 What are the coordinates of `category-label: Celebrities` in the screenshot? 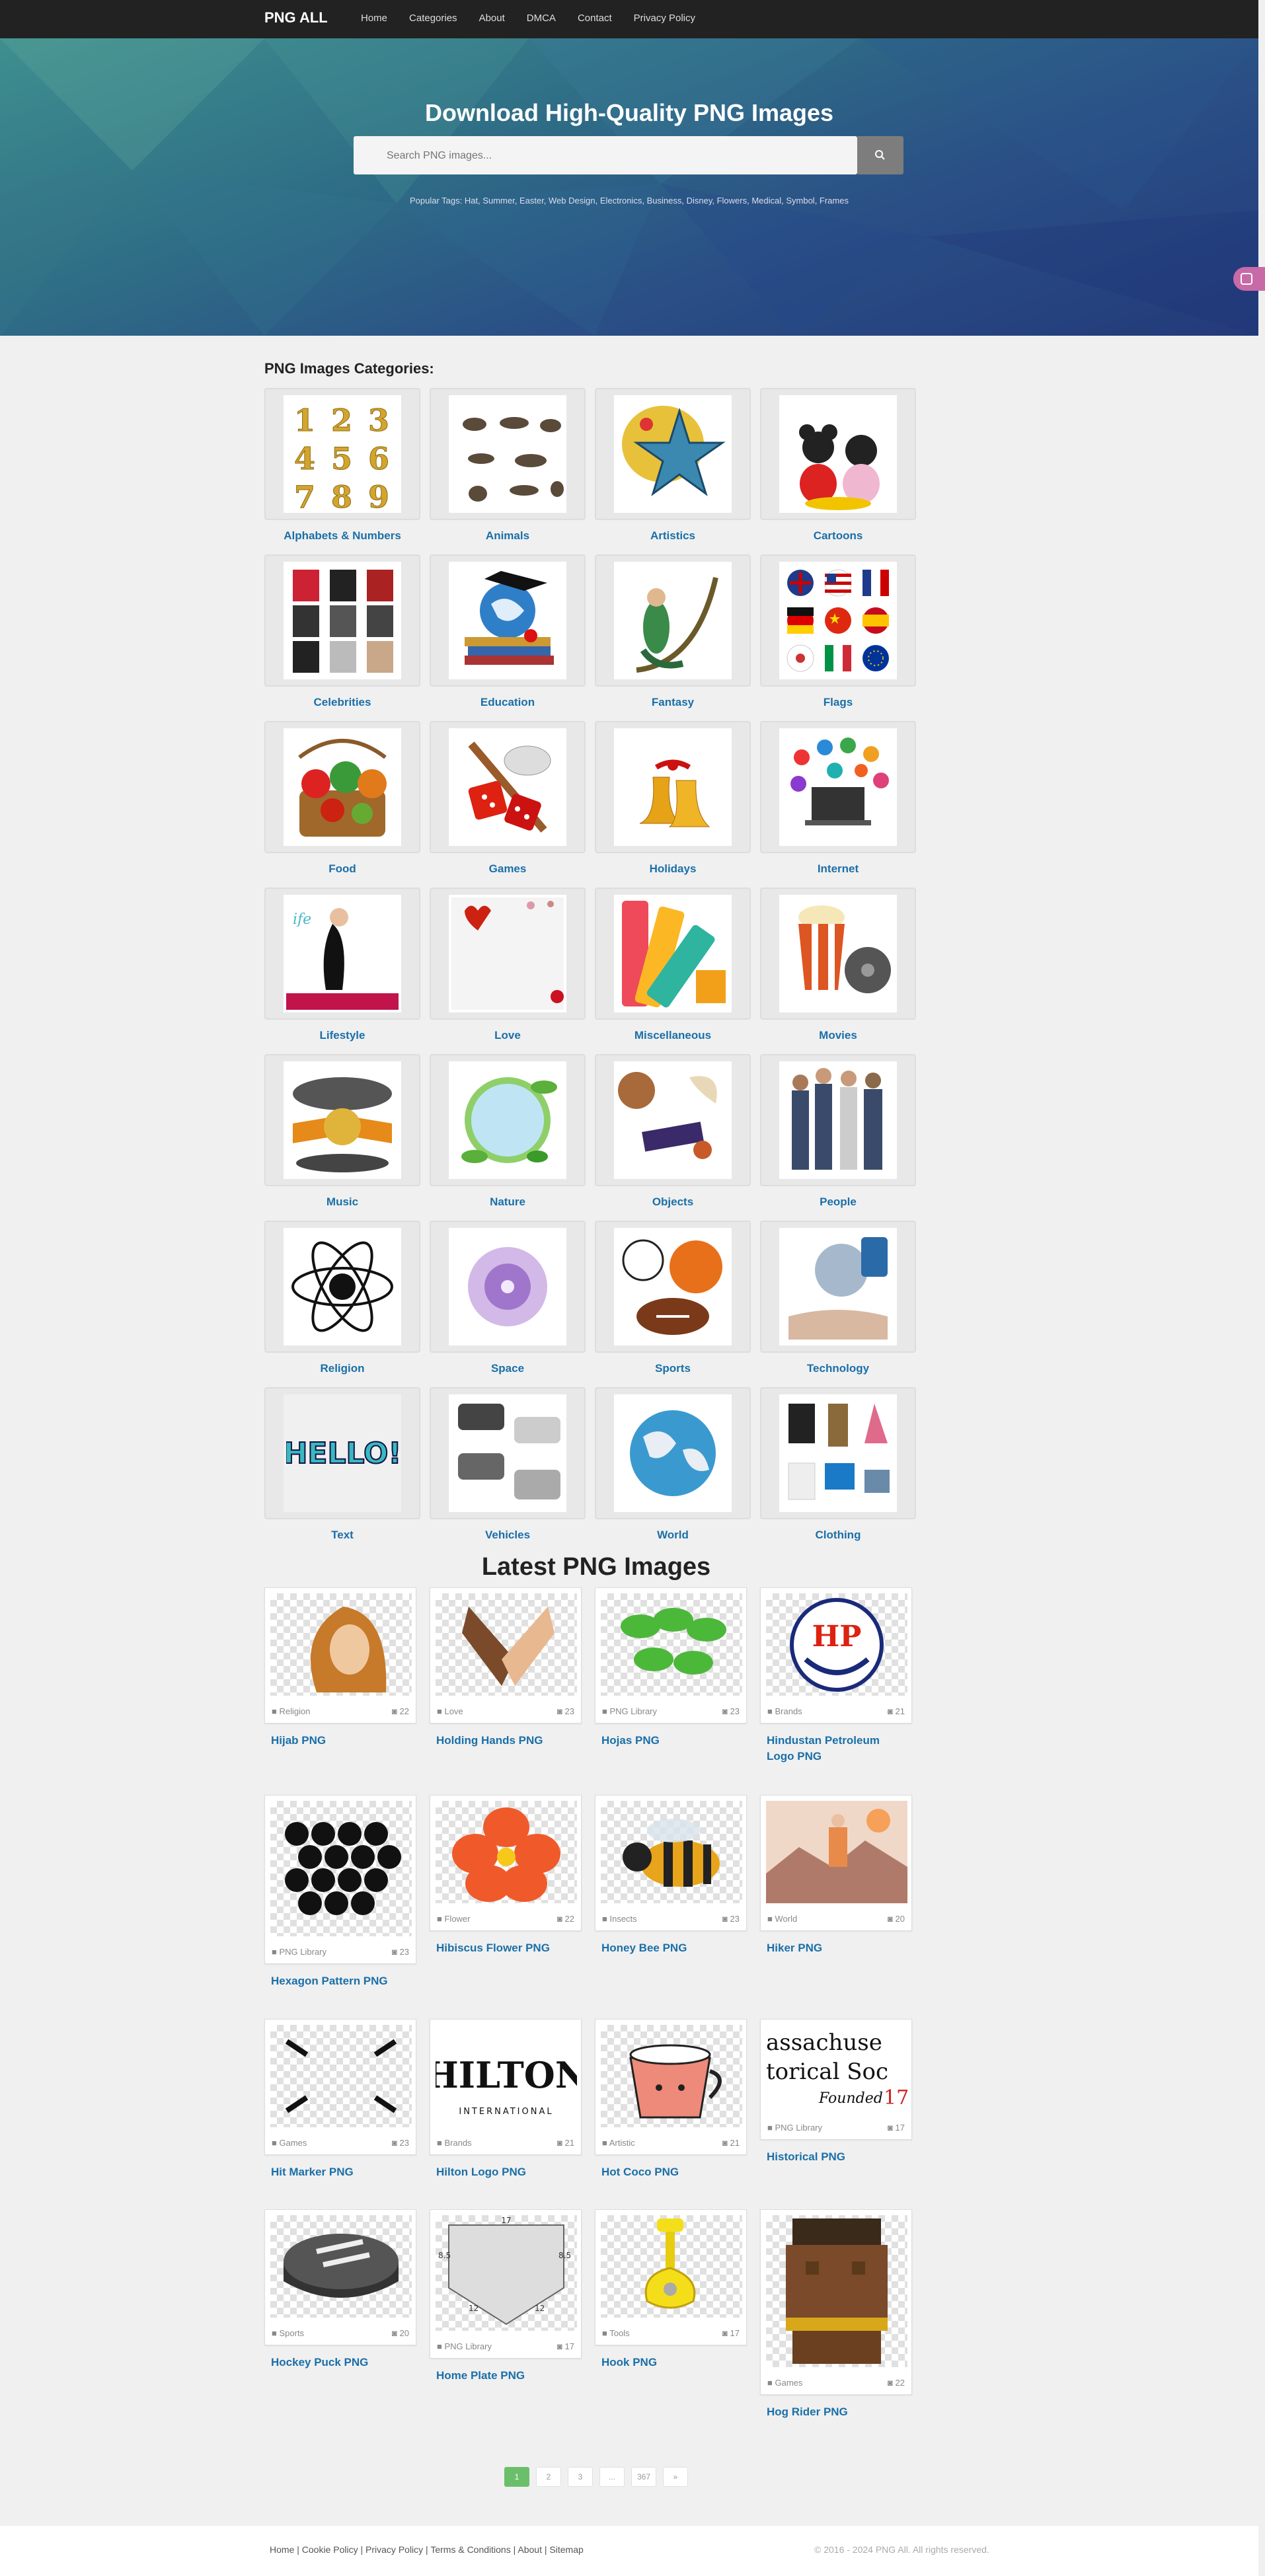 It's located at (342, 702).